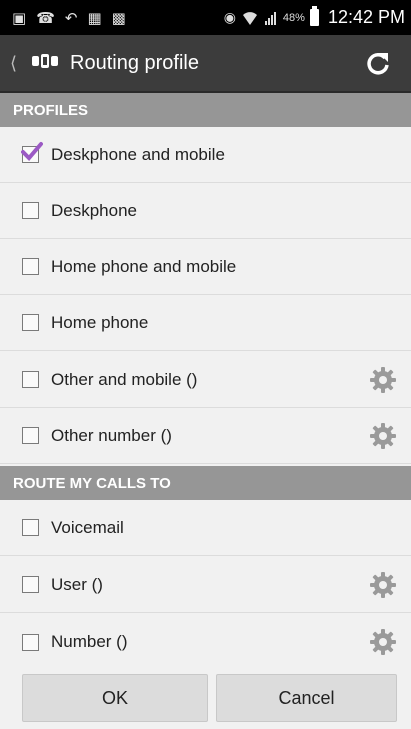  I want to click on refresh-button, so click(378, 63).